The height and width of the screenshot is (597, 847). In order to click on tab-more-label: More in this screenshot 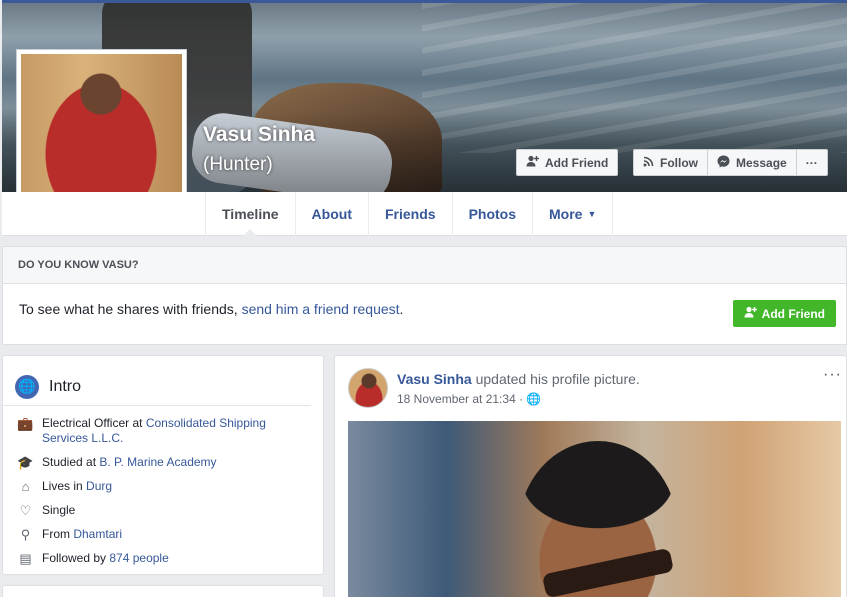, I will do `click(566, 214)`.